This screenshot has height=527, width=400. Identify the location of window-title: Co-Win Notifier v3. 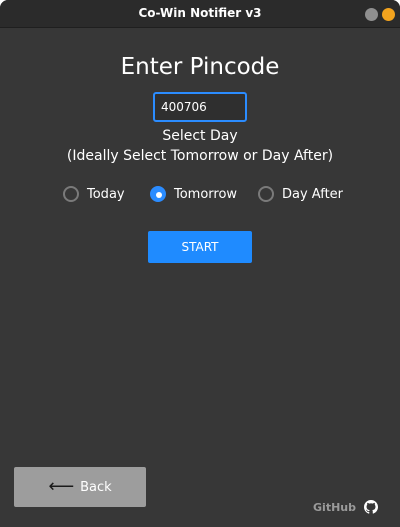
(200, 13).